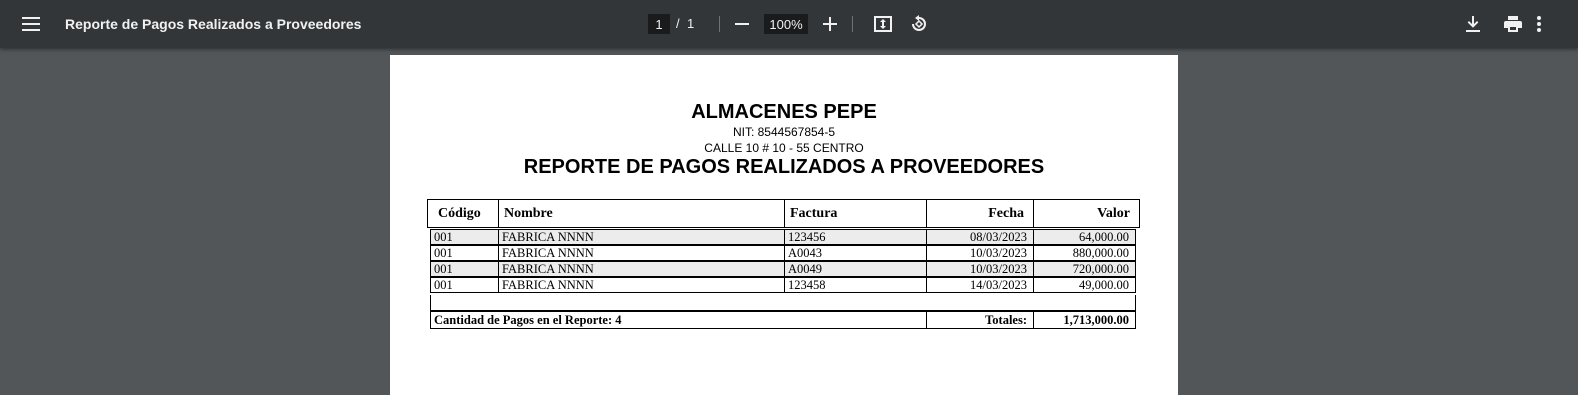  I want to click on header-factura: Factura, so click(814, 213).